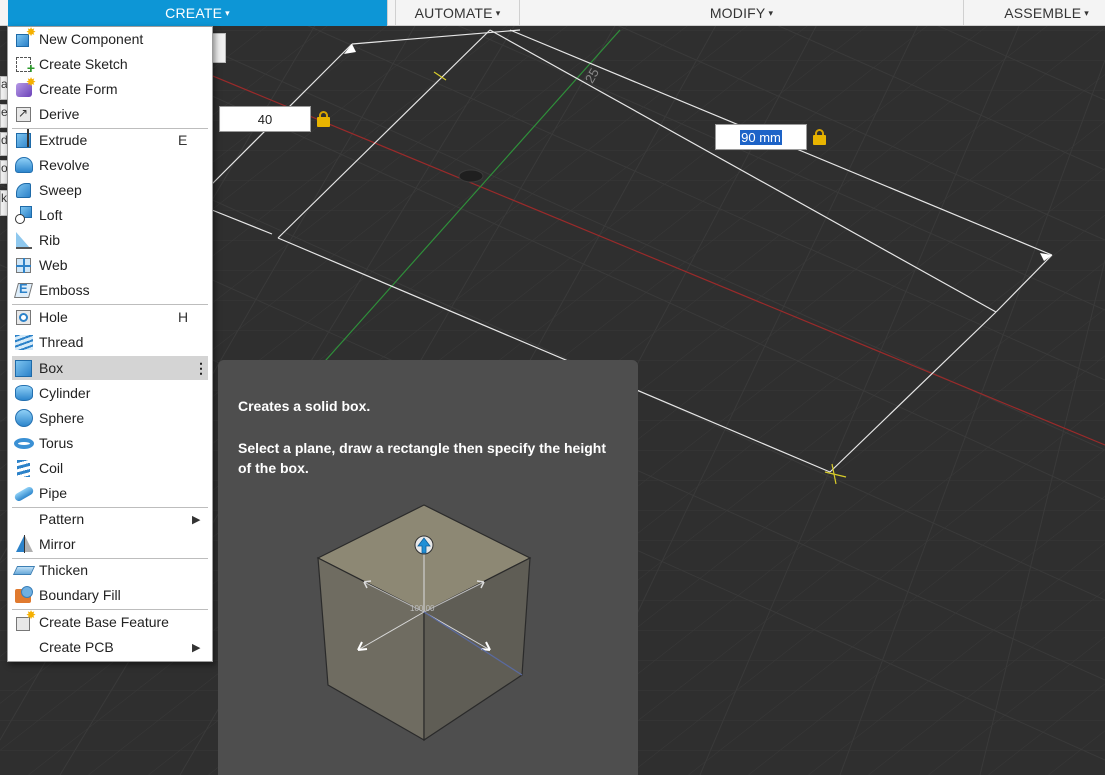 The image size is (1105, 775). What do you see at coordinates (110, 240) in the screenshot?
I see `menu-item-rib: Rib` at bounding box center [110, 240].